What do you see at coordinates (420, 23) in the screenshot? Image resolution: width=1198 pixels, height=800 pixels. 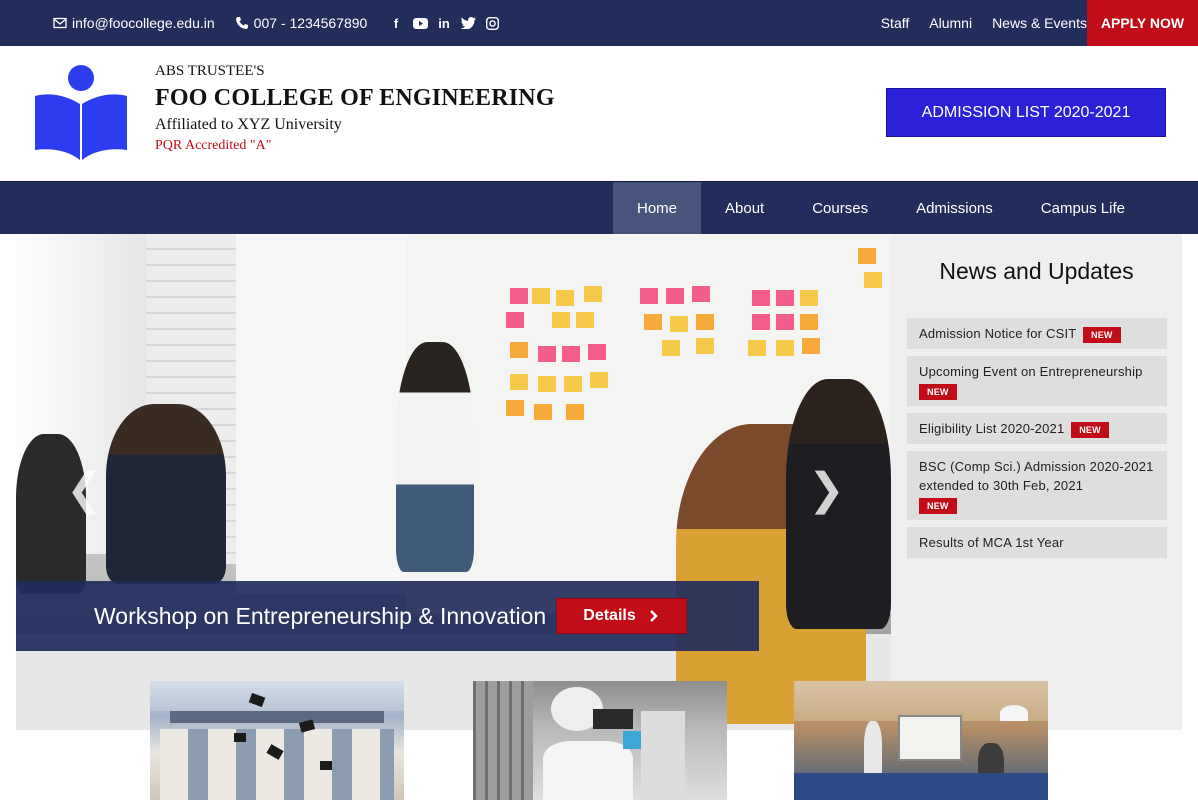 I see `youtube-icon` at bounding box center [420, 23].